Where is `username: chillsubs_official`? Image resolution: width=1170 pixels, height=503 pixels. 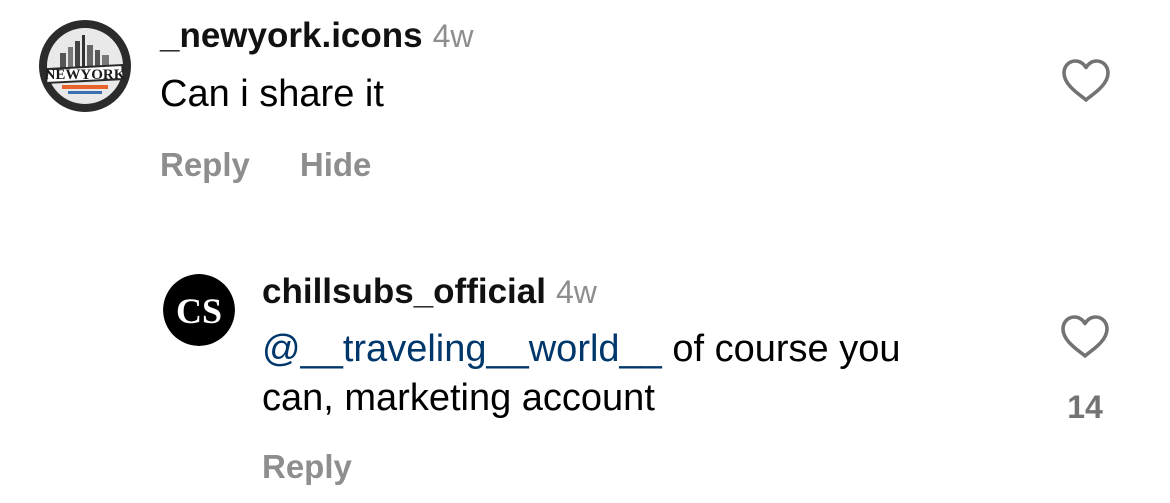 username: chillsubs_official is located at coordinates (404, 291).